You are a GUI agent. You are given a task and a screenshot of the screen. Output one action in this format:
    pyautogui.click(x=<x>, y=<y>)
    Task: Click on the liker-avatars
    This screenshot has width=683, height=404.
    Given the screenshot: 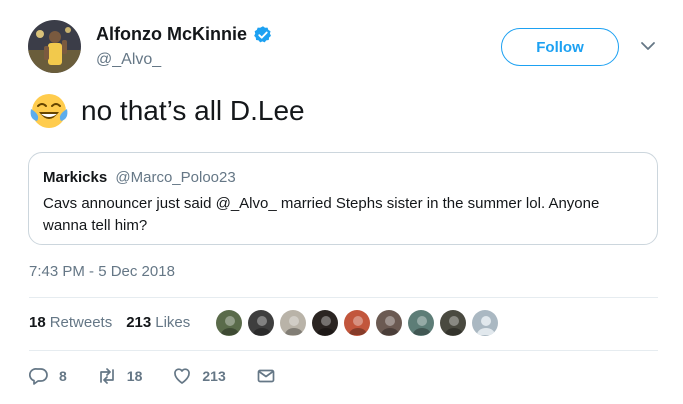 What is the action you would take?
    pyautogui.click(x=359, y=324)
    